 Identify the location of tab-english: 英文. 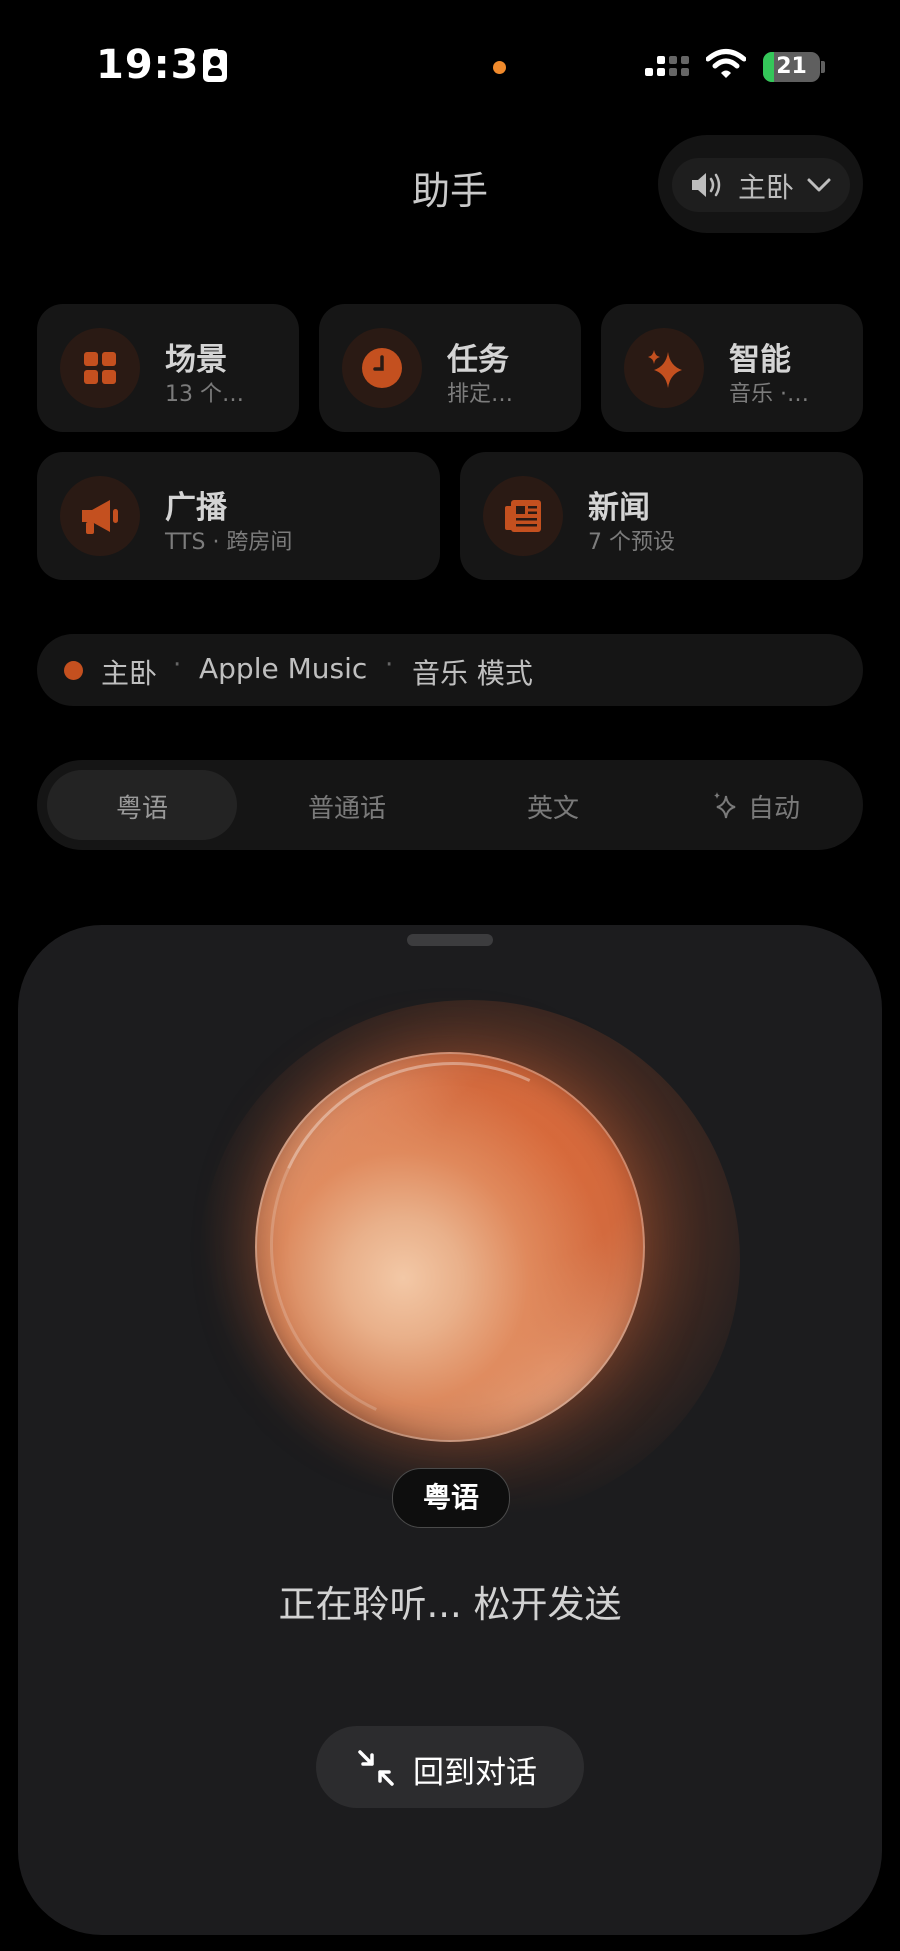
(553, 806).